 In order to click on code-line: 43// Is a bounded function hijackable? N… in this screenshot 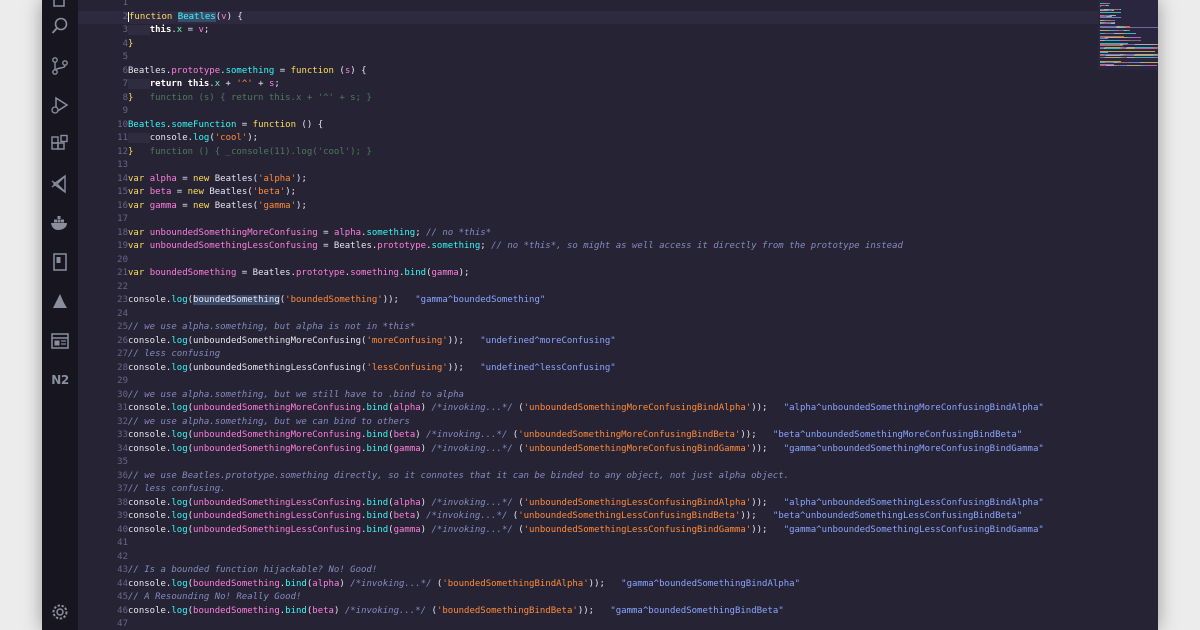, I will do `click(608, 571)`.